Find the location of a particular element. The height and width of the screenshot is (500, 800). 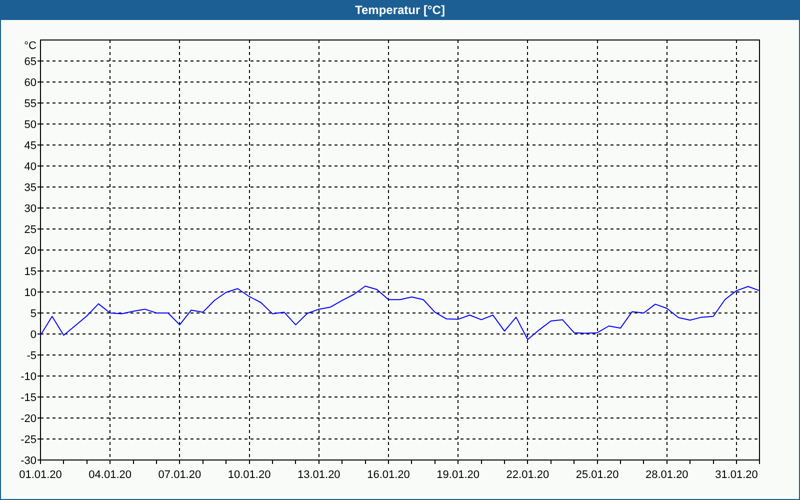

y-tick-label: -20 is located at coordinates (28, 419).